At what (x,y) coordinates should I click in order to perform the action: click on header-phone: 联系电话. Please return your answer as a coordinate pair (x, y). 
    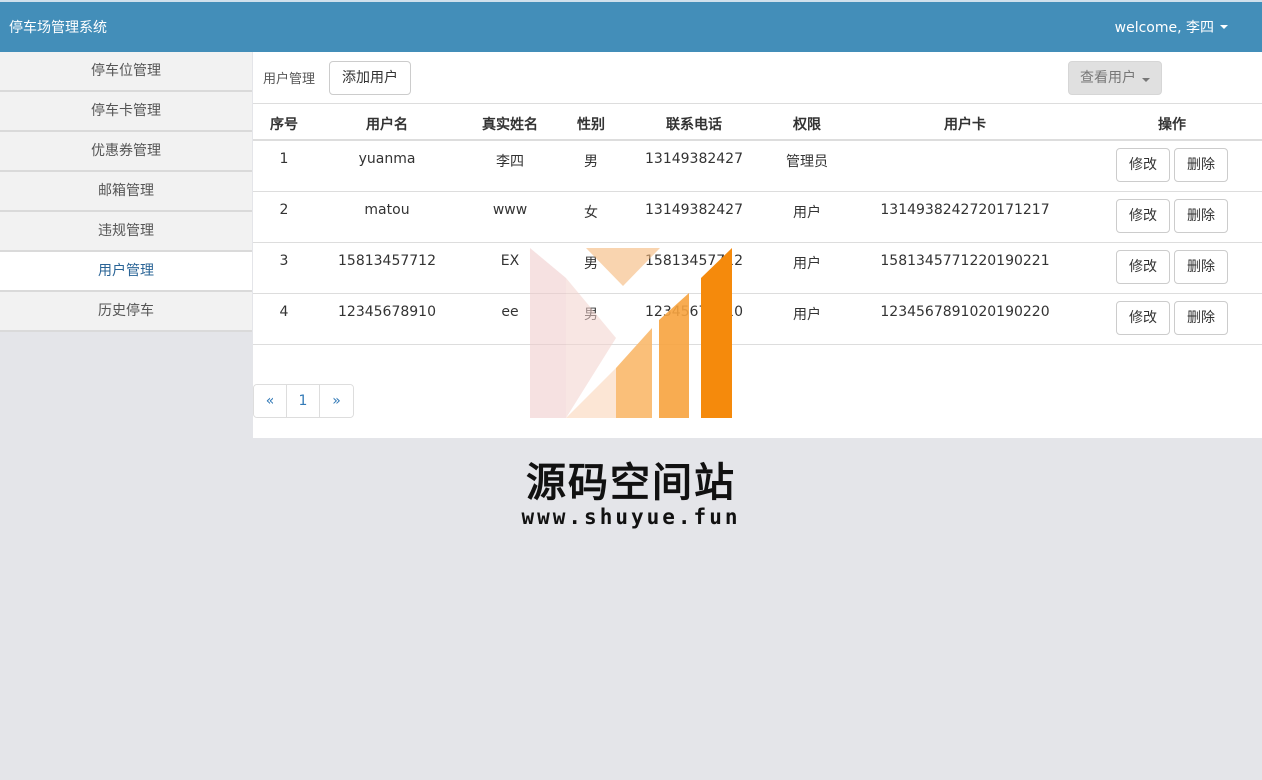
    Looking at the image, I should click on (694, 125).